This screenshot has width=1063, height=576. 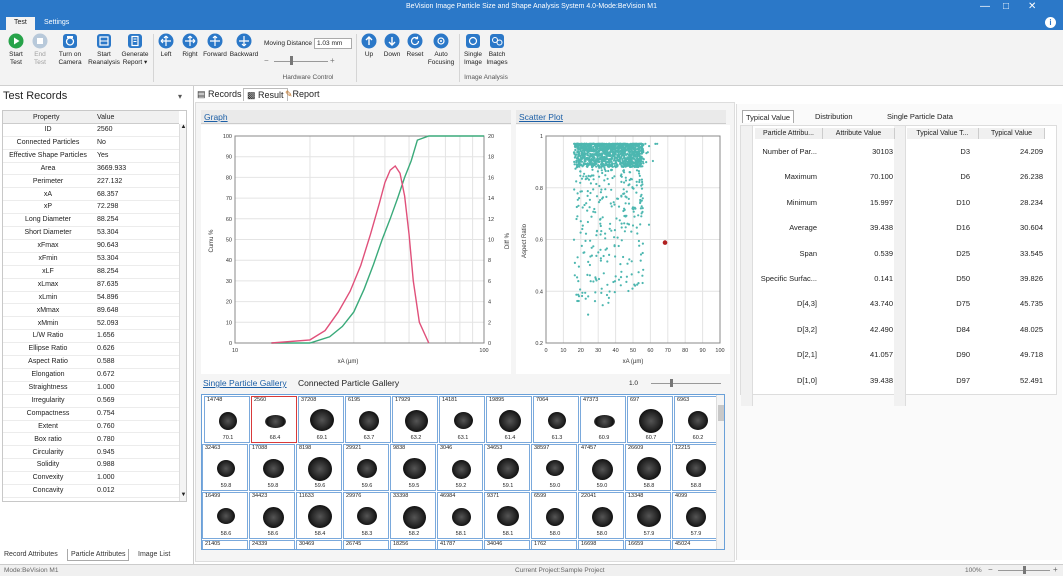 What do you see at coordinates (768, 116) in the screenshot?
I see `tab-typical-value: Typical Value` at bounding box center [768, 116].